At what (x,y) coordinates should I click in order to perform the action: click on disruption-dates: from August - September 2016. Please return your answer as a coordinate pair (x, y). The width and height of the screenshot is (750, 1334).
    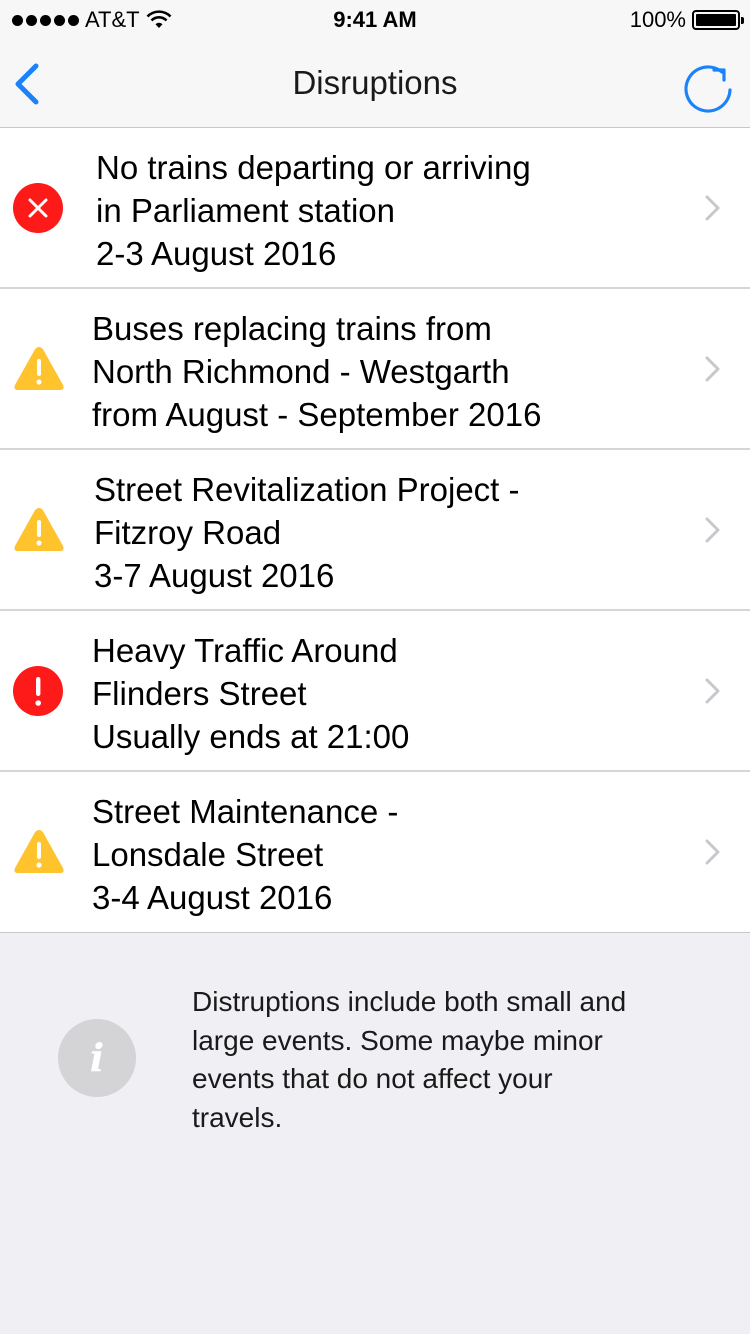
    Looking at the image, I should click on (317, 414).